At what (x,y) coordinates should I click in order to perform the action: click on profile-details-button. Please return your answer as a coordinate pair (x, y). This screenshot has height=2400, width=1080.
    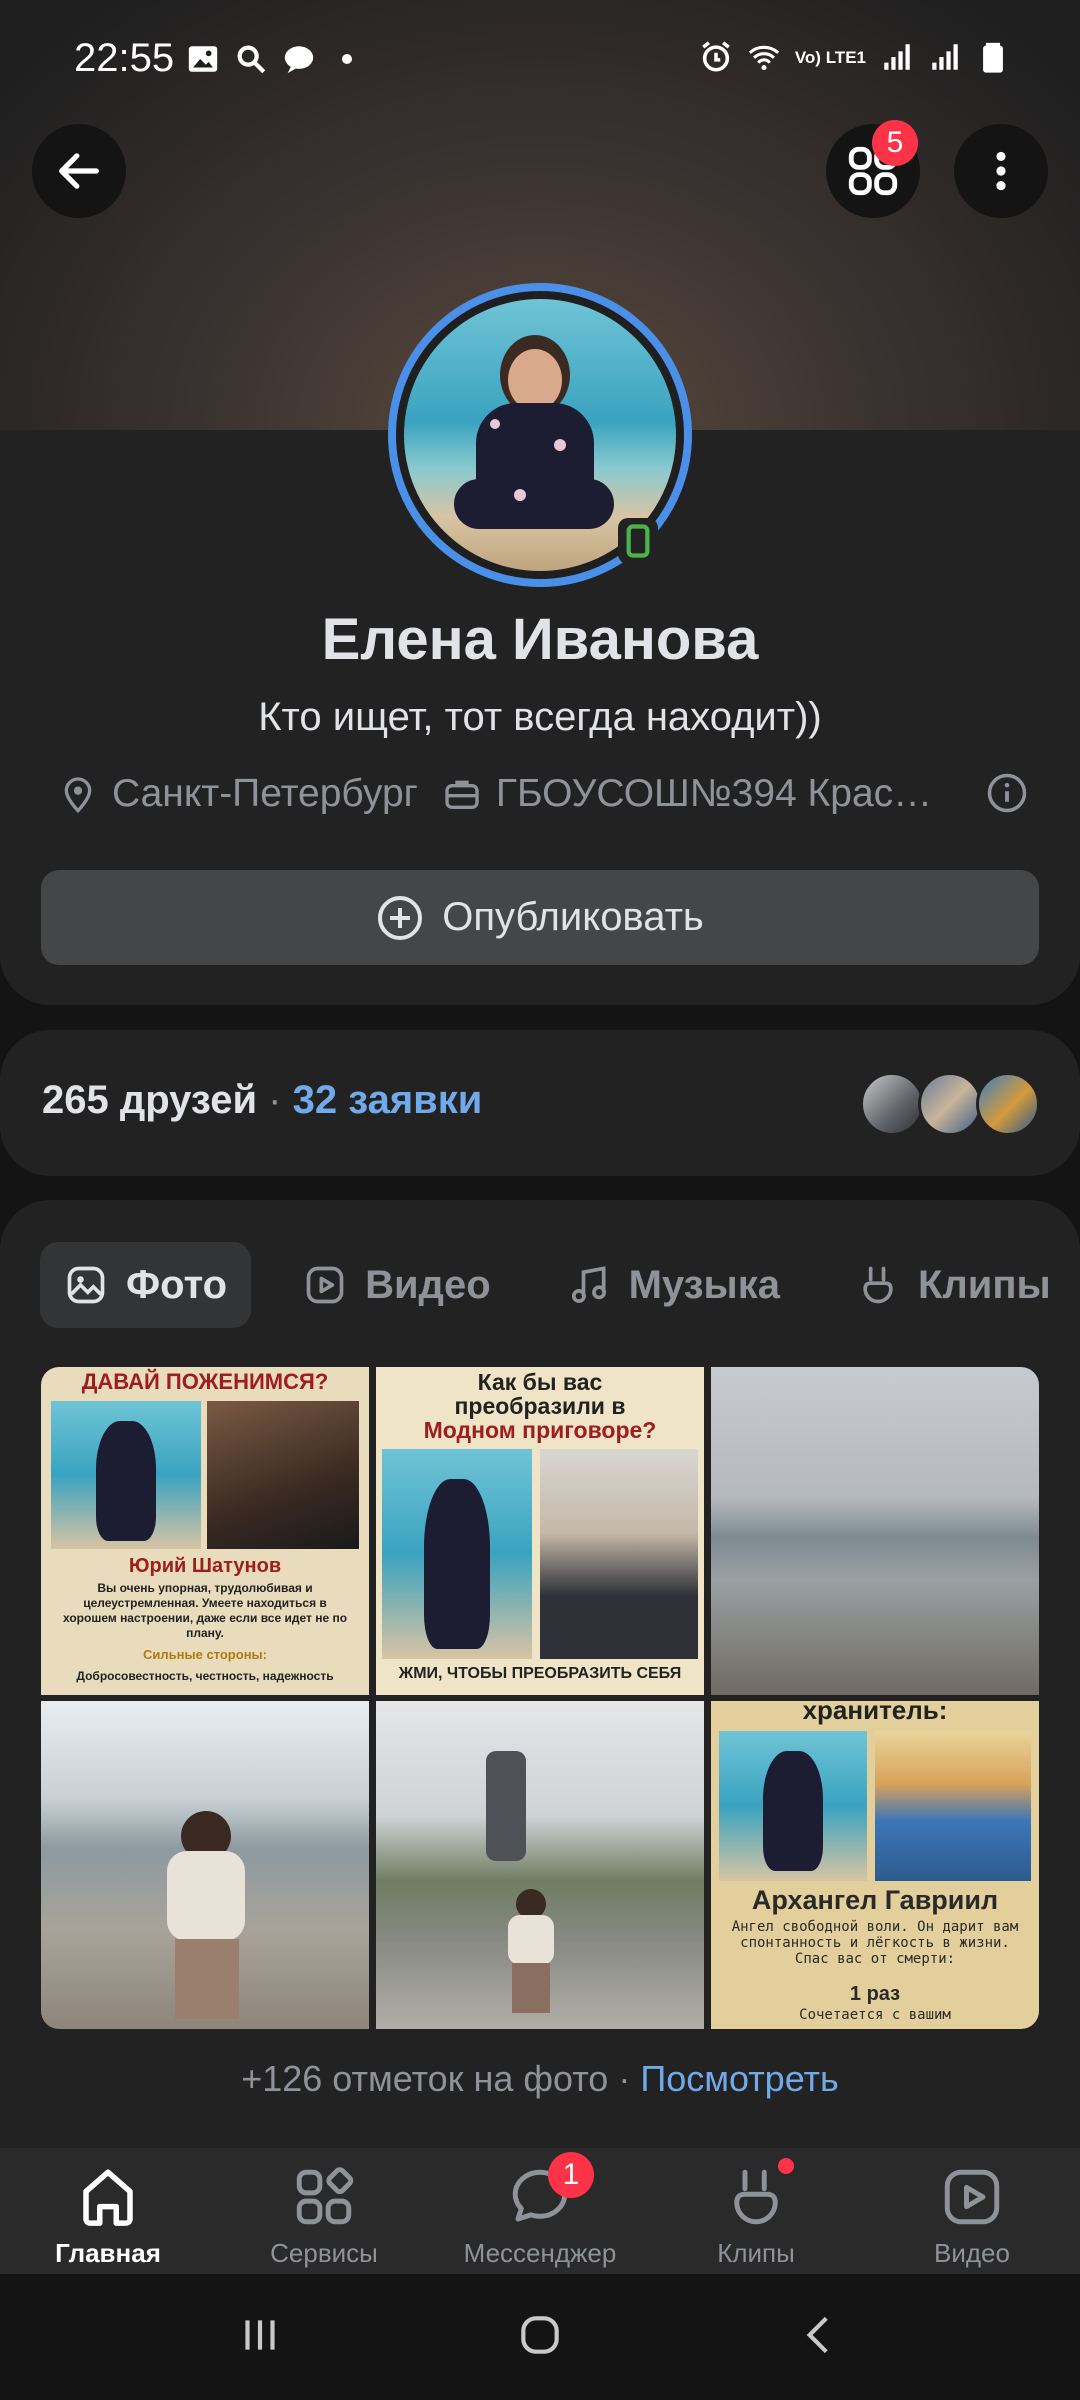
    Looking at the image, I should click on (1007, 798).